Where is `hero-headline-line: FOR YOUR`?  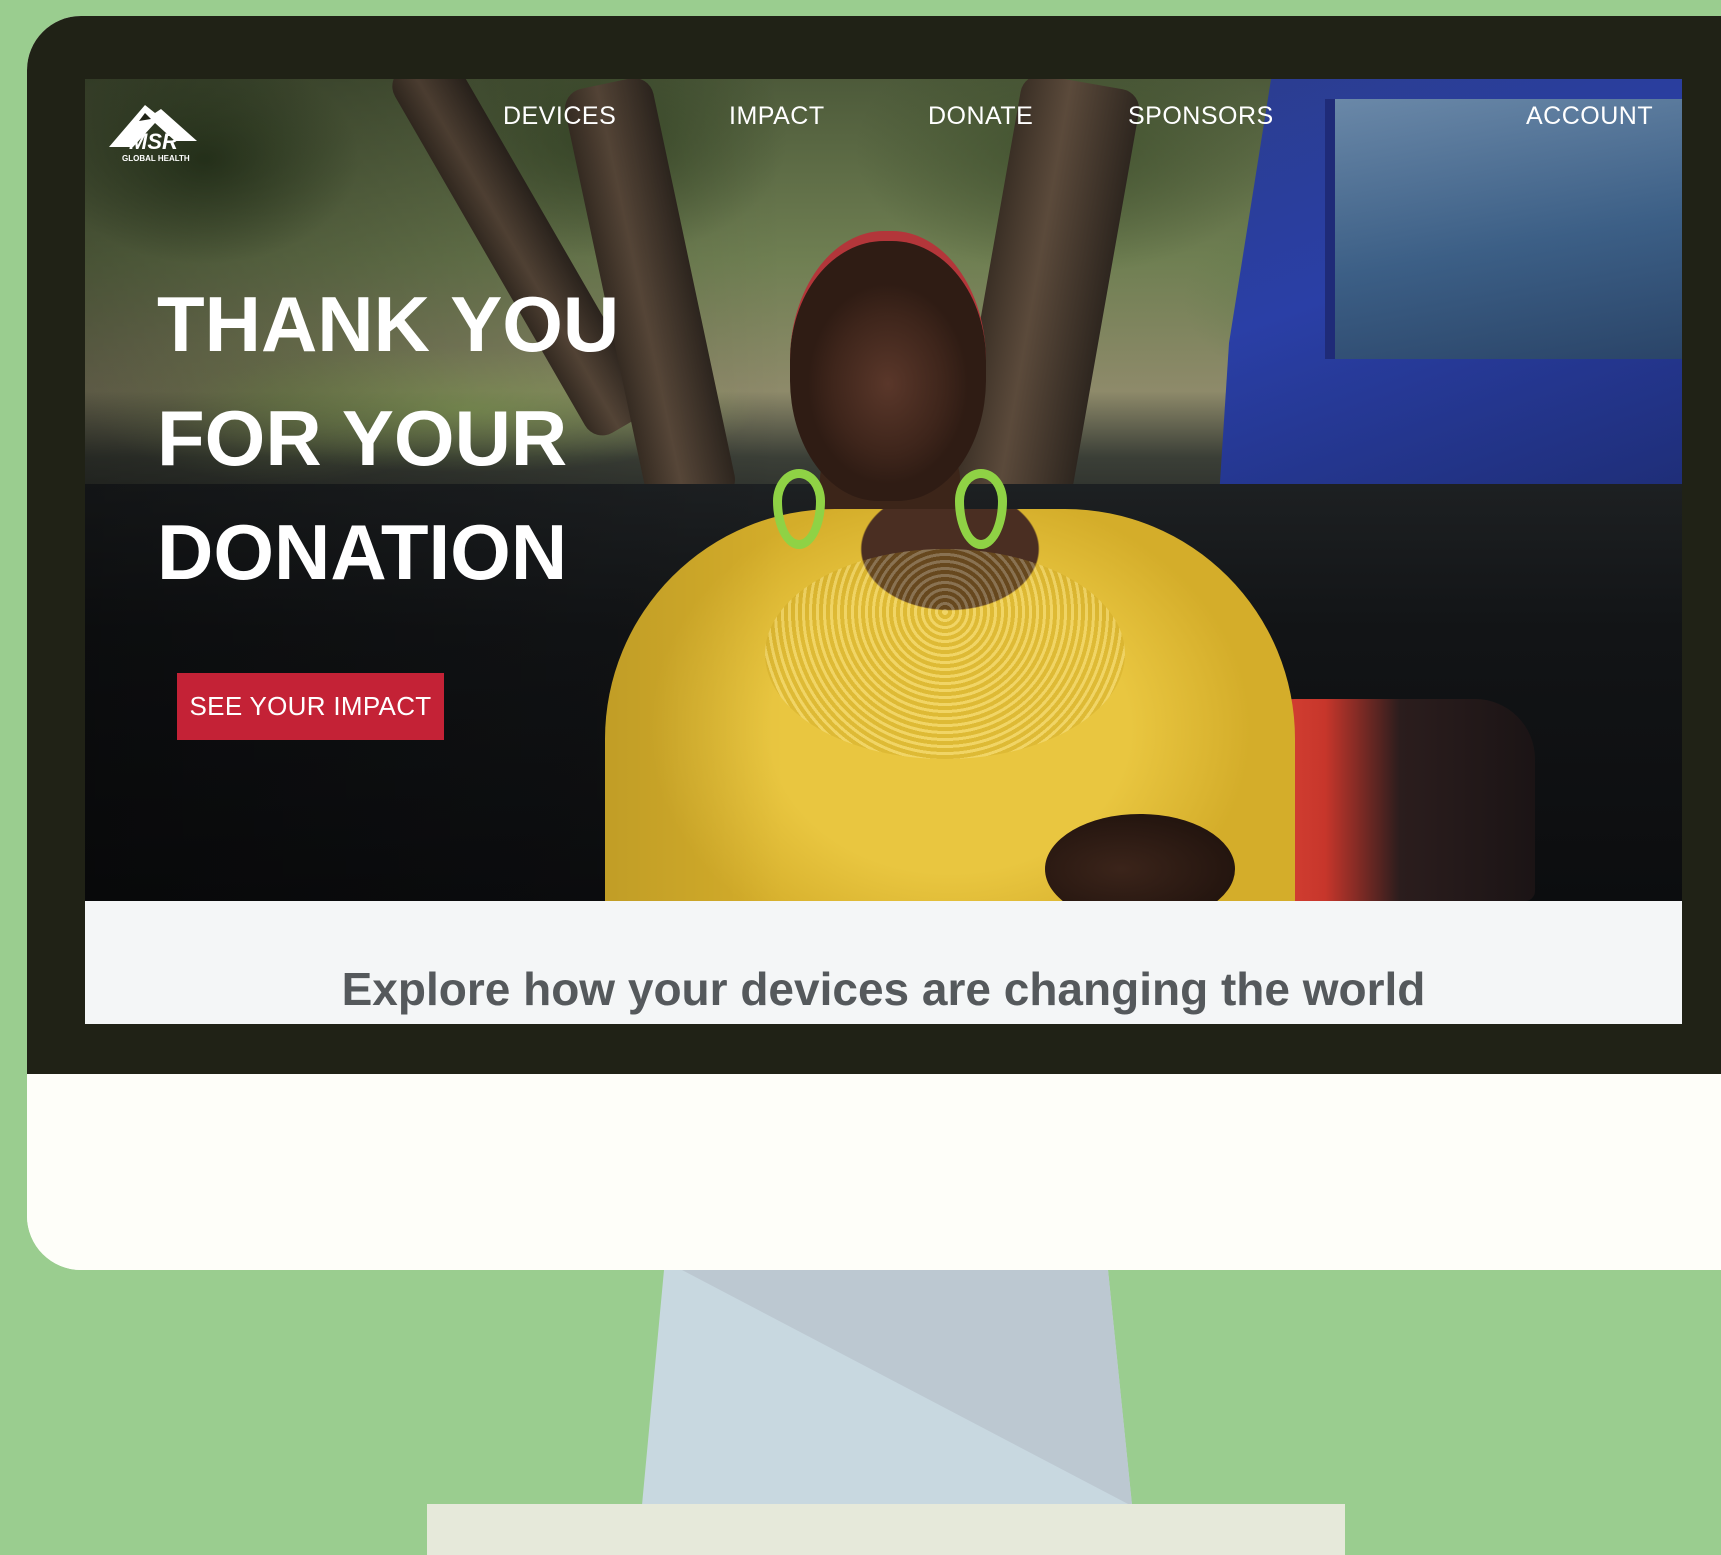
hero-headline-line: FOR YOUR is located at coordinates (362, 438).